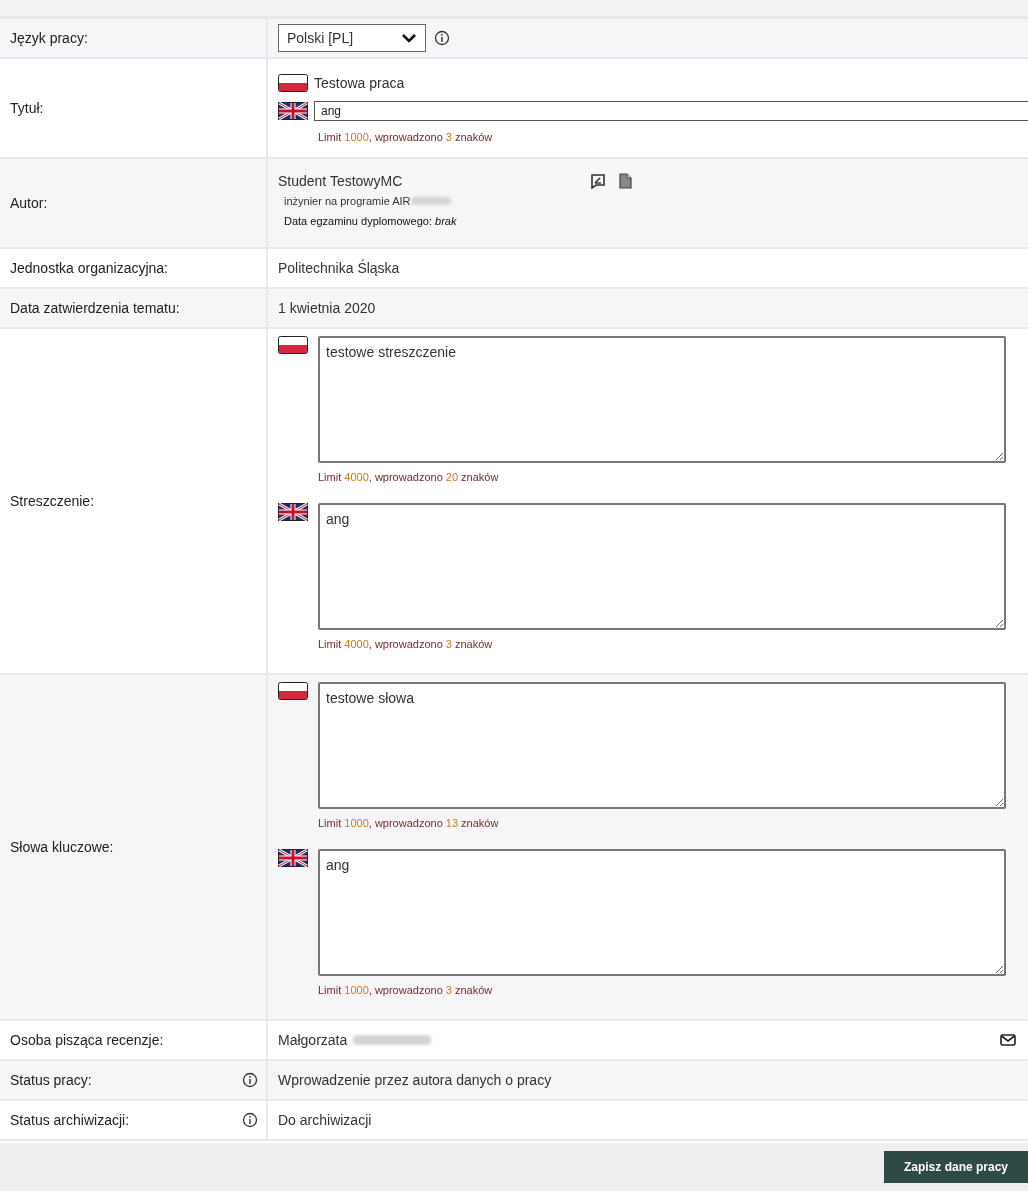  I want to click on field-label: Streszczenie:, so click(52, 501).